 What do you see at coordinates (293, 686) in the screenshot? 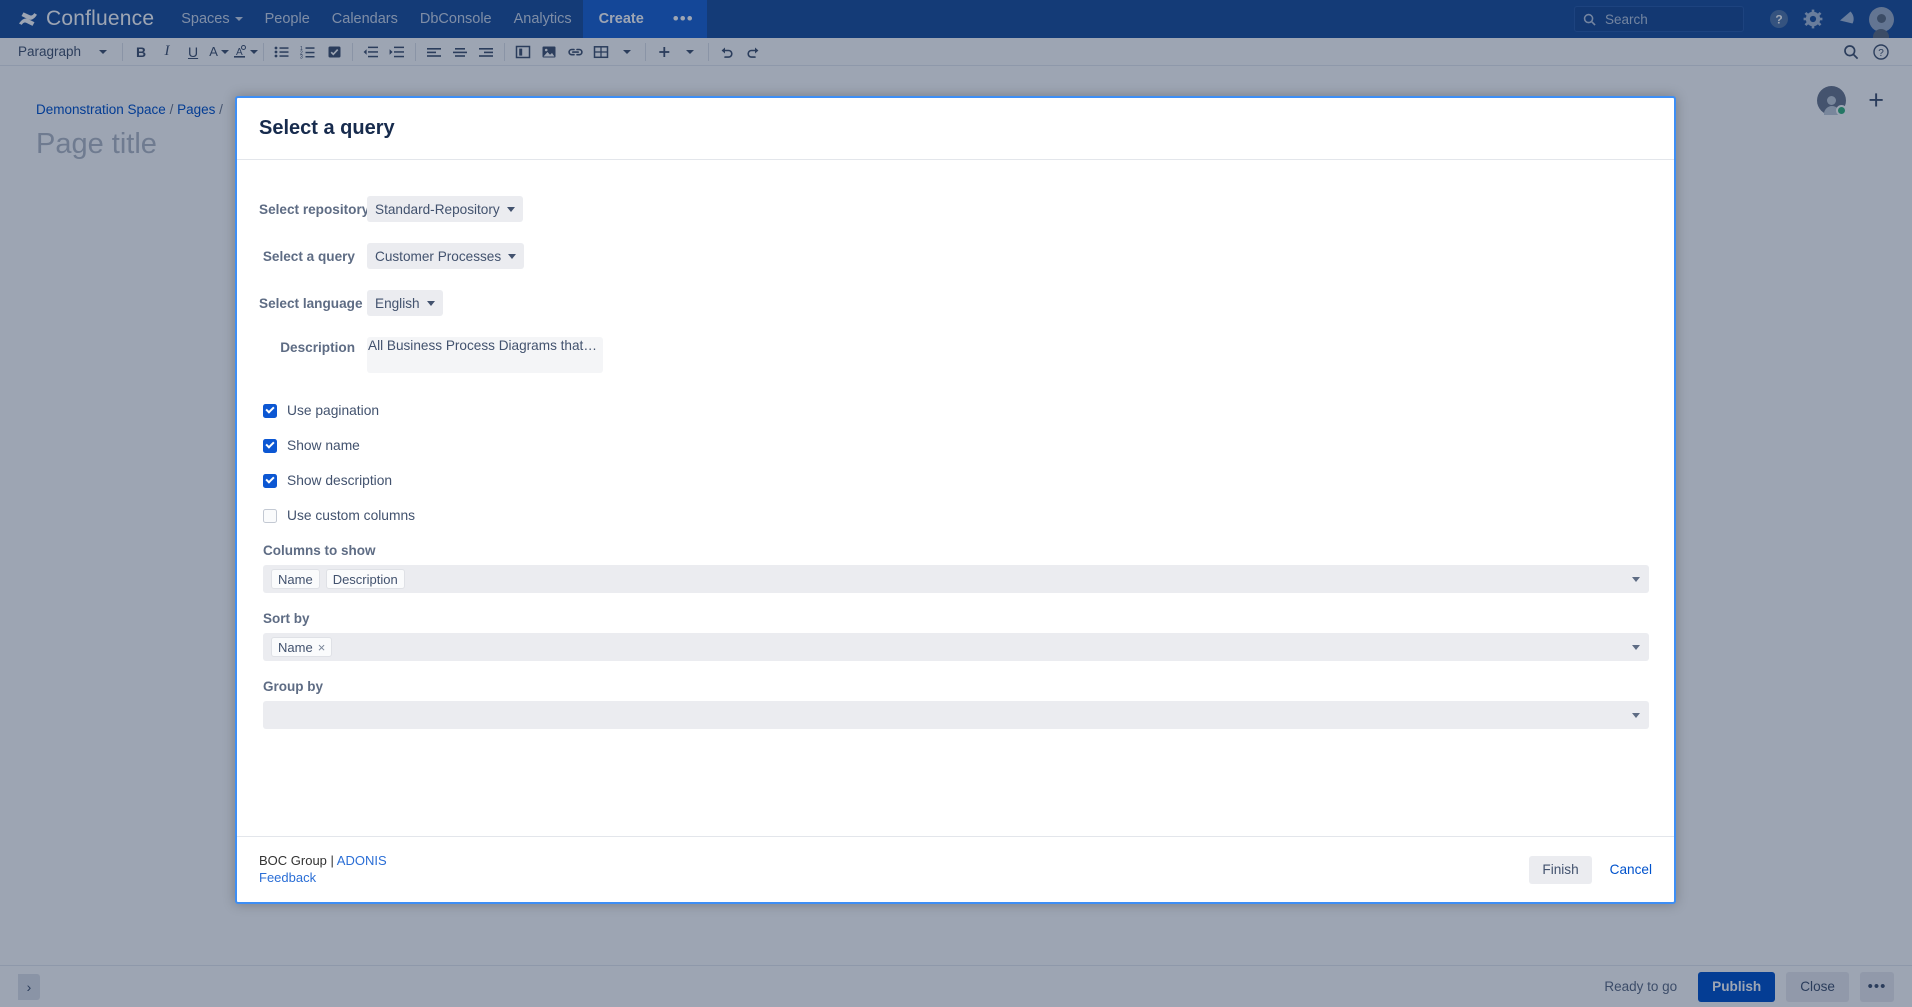
I see `group-by-label: Group by` at bounding box center [293, 686].